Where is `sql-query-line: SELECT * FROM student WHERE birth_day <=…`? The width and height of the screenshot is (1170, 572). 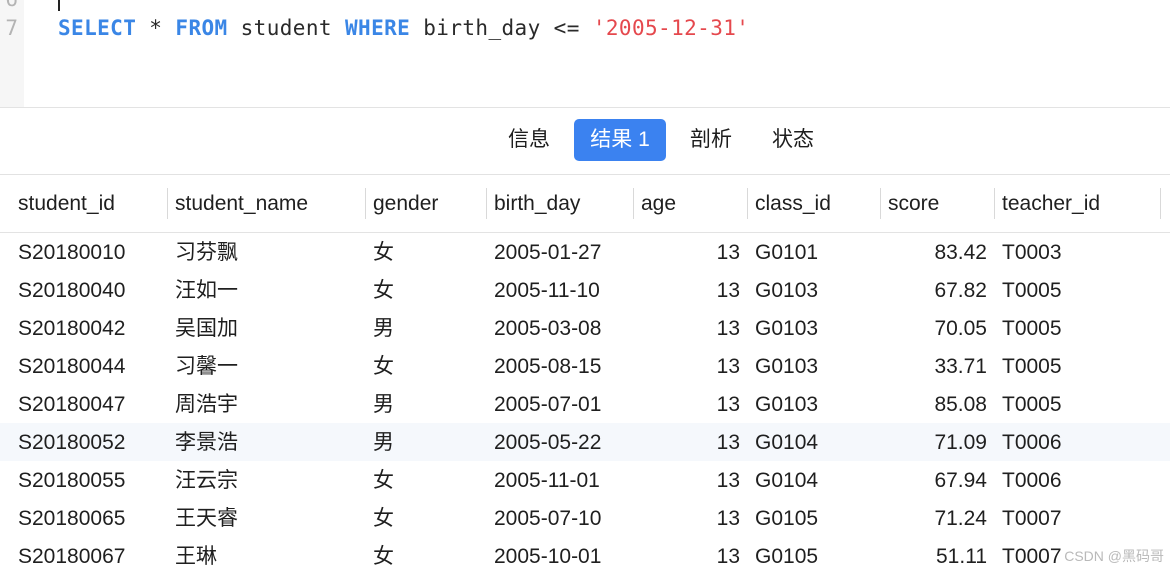 sql-query-line: SELECT * FROM student WHERE birth_day <=… is located at coordinates (403, 28).